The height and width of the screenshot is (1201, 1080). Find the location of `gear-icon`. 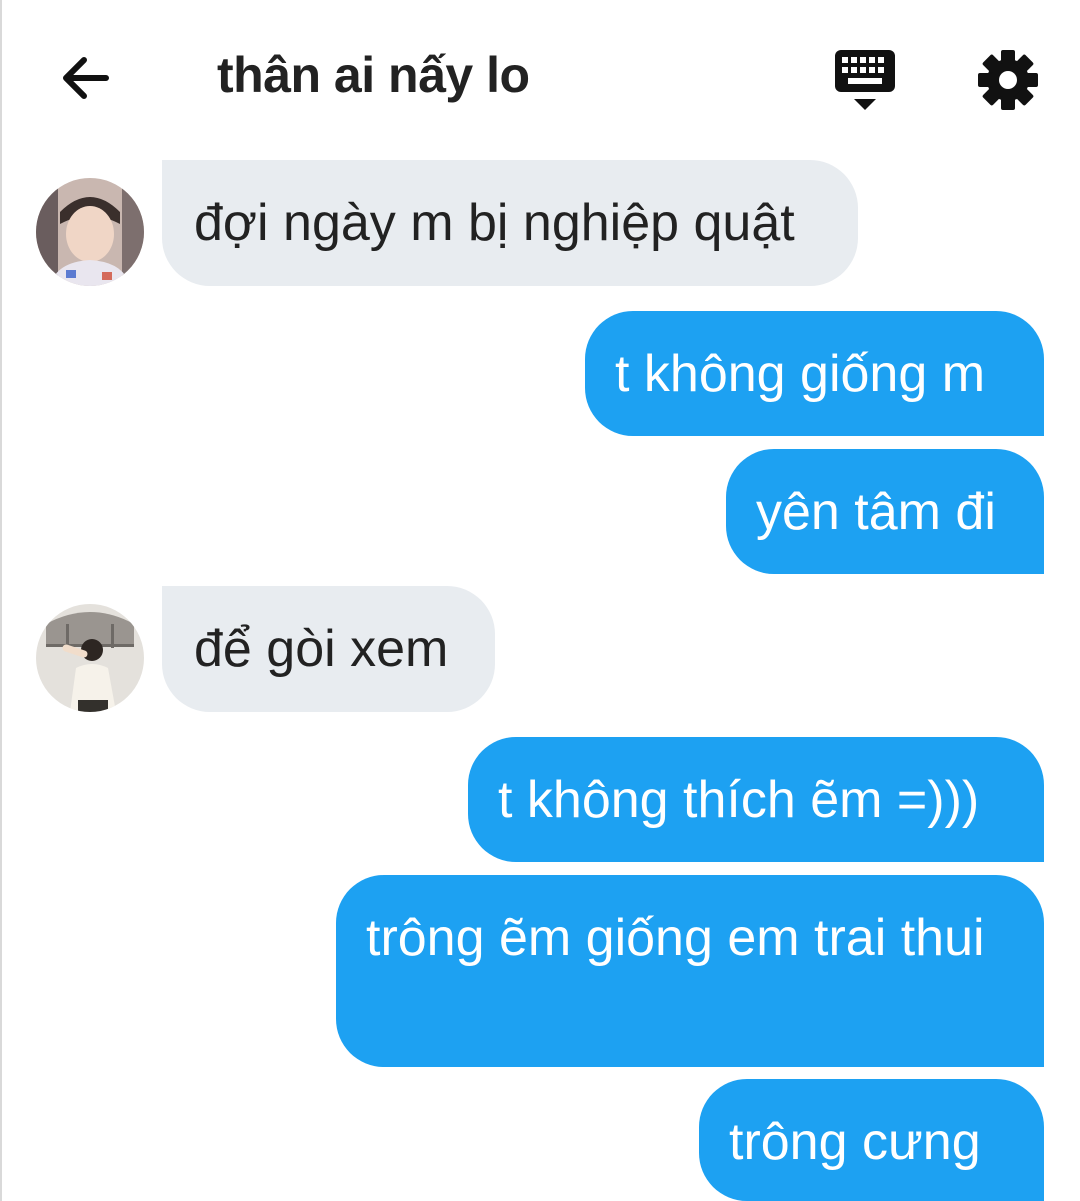

gear-icon is located at coordinates (1008, 80).